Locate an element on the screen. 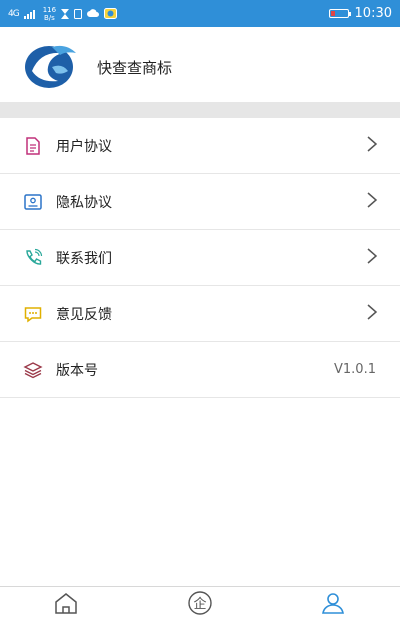 This screenshot has height=617, width=400. menu-item-label: 隐私协议 is located at coordinates (84, 202).